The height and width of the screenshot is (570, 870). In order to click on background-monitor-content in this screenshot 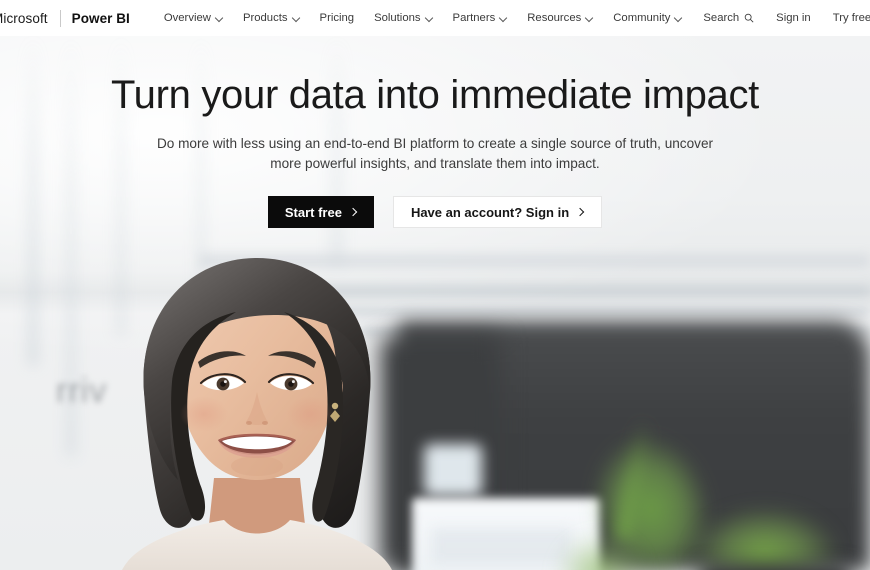, I will do `click(502, 546)`.